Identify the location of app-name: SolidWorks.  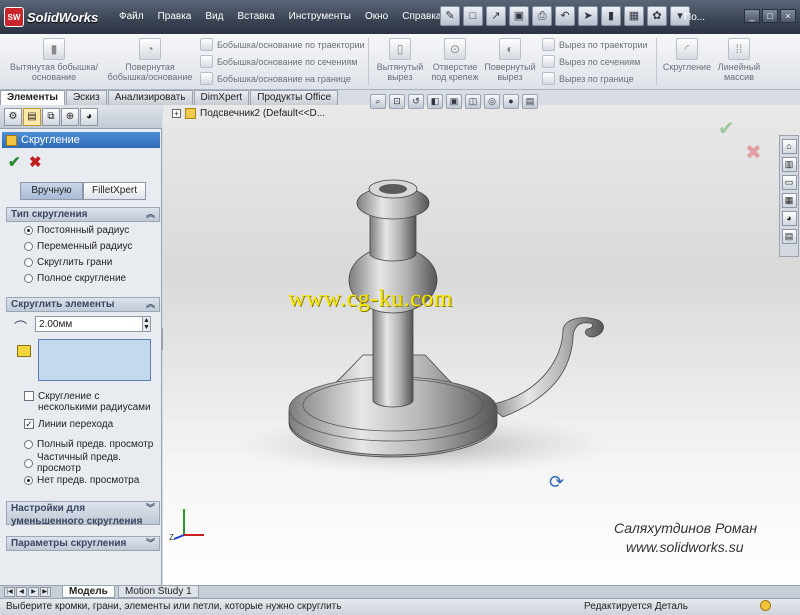
(63, 17).